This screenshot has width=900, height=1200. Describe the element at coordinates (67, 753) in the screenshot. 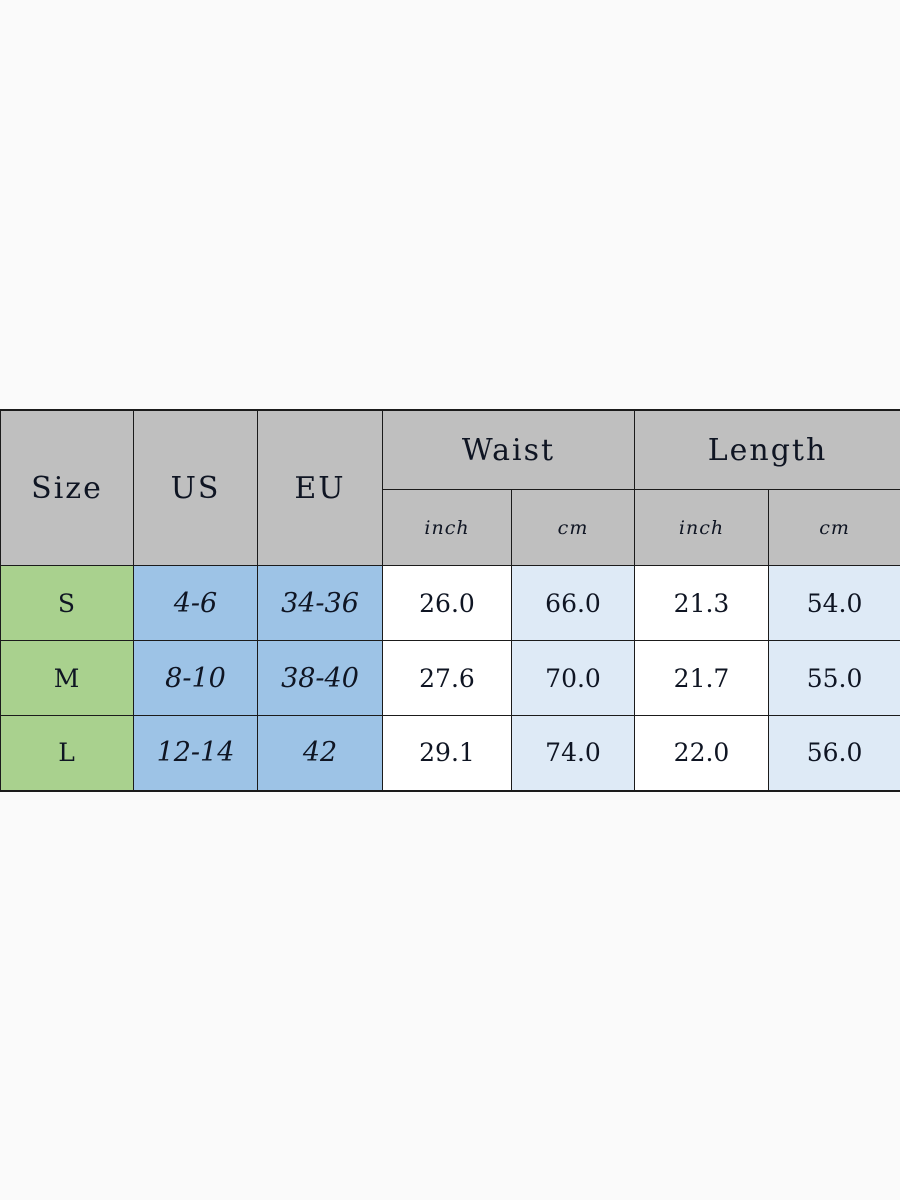

I see `cell-size: L` at that location.